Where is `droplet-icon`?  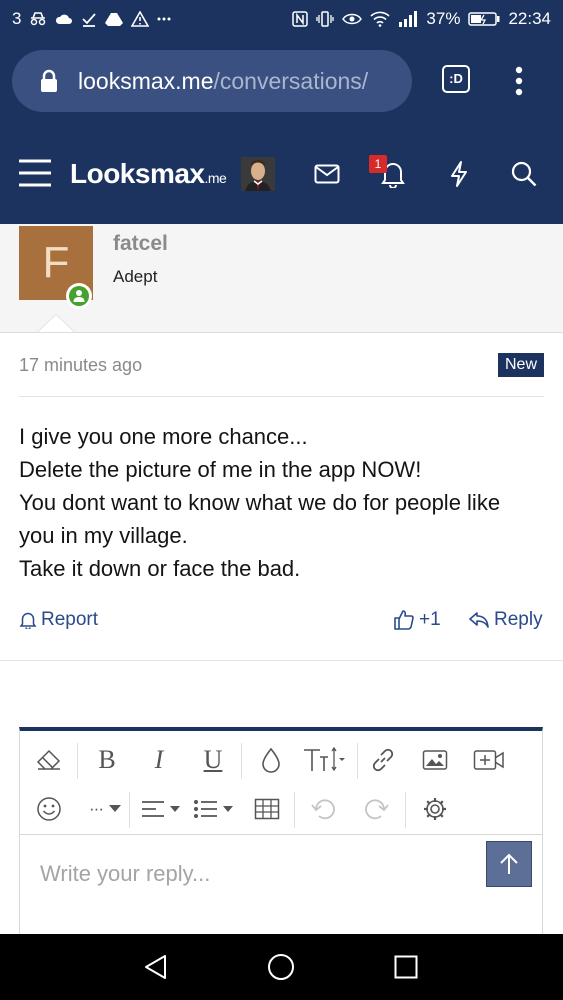 droplet-icon is located at coordinates (271, 760).